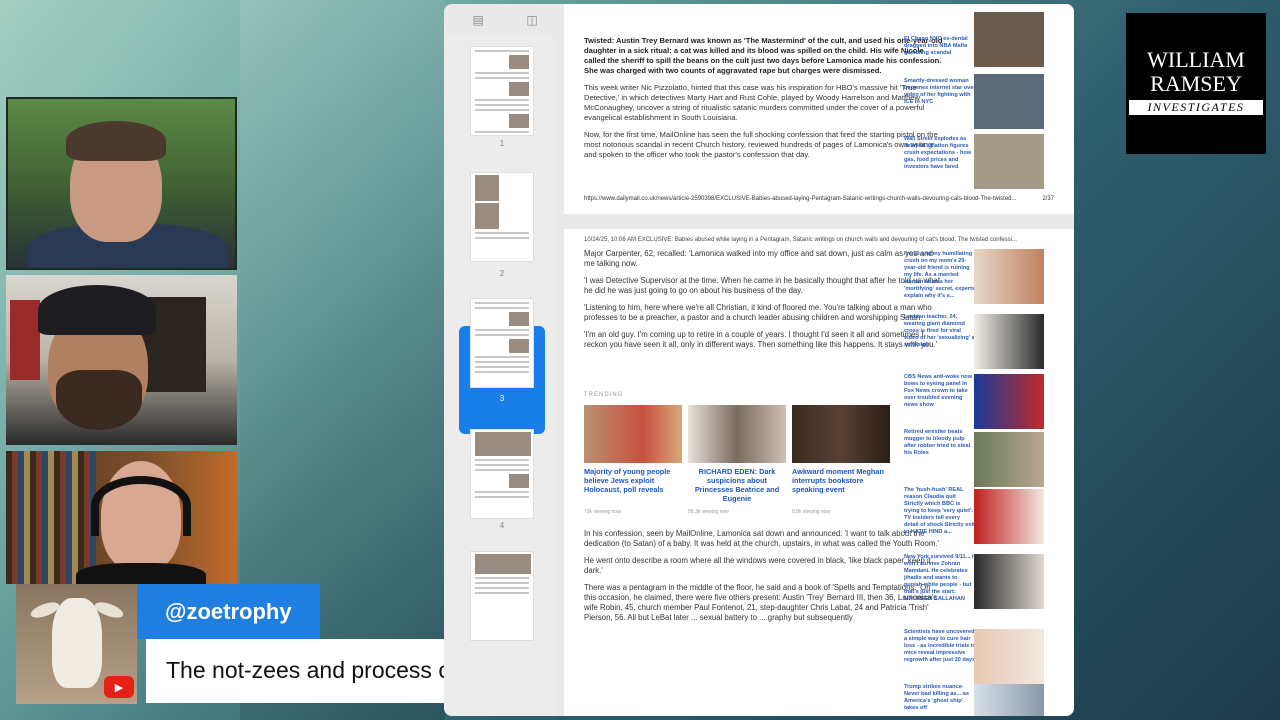 The width and height of the screenshot is (1280, 720). What do you see at coordinates (708, 512) in the screenshot?
I see `trending-viewers: 58.3k viewing now` at bounding box center [708, 512].